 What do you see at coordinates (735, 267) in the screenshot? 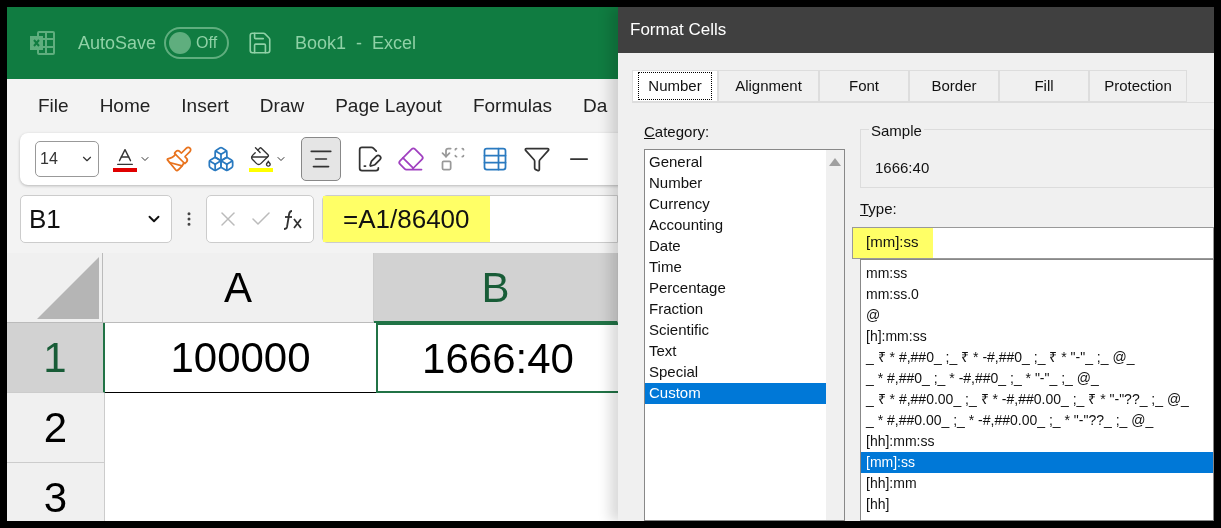
I see `category-item: Time` at bounding box center [735, 267].